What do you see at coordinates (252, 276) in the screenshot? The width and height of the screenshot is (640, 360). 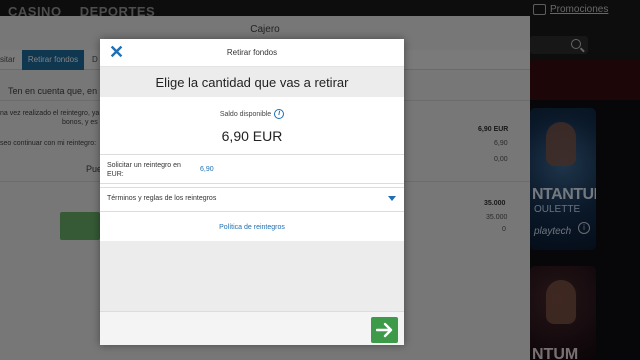 I see `modal-spacer` at bounding box center [252, 276].